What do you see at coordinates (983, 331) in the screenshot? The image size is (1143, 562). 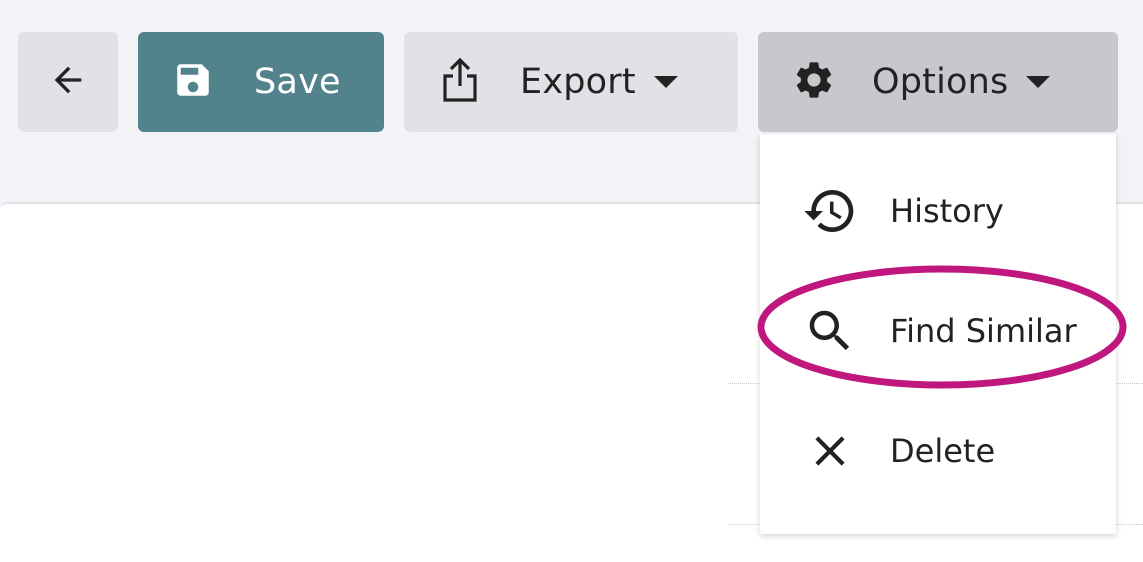 I see `menu-item-label: Find Similar` at bounding box center [983, 331].